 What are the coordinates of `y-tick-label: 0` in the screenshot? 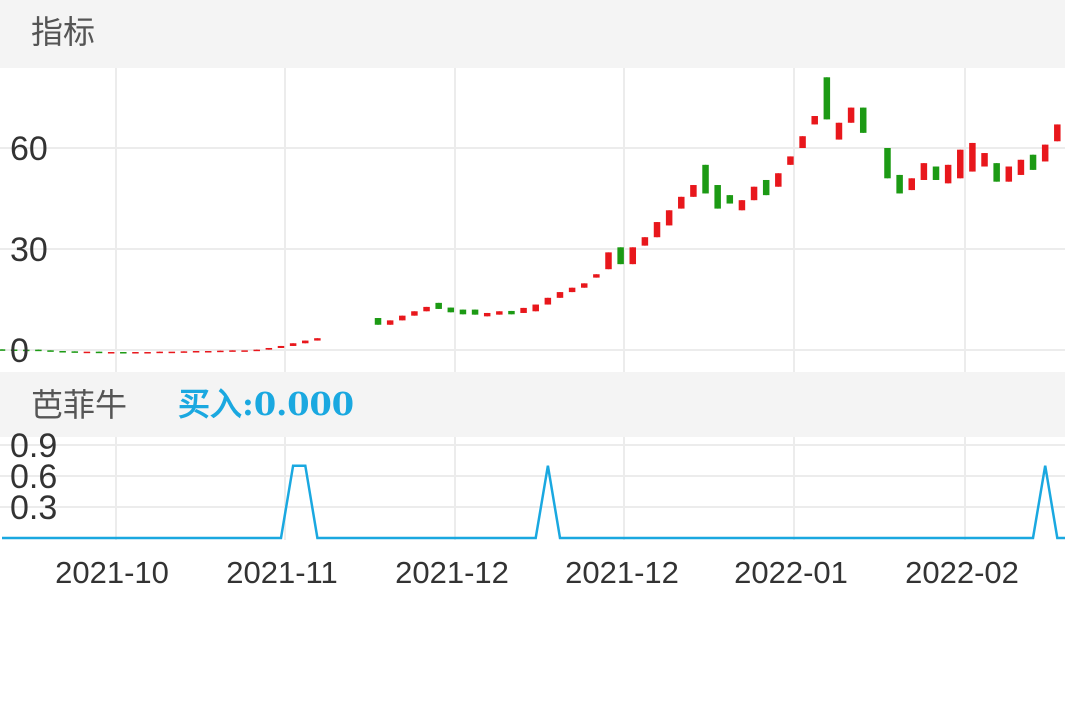 It's located at (19, 351).